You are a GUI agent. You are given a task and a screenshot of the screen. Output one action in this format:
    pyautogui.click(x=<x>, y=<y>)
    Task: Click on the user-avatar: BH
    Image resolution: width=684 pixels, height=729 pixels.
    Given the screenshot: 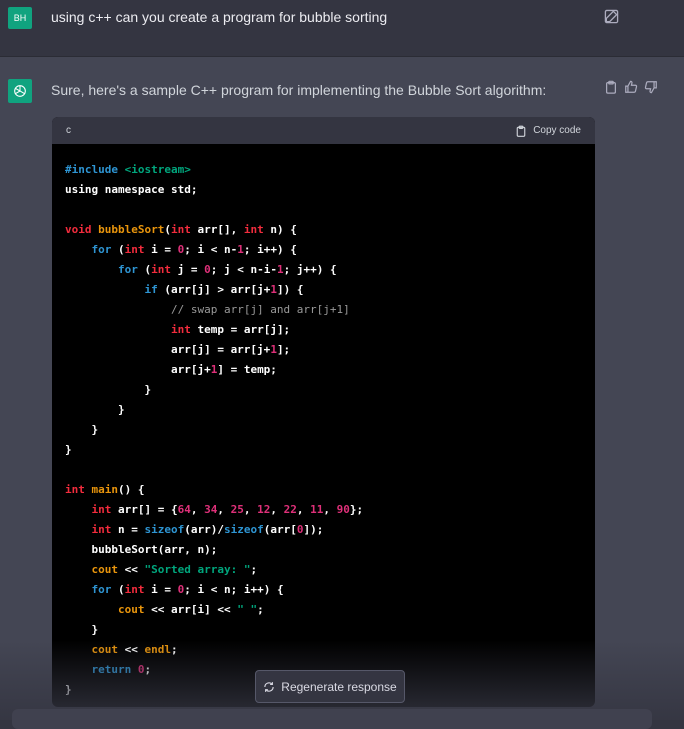 What is the action you would take?
    pyautogui.click(x=20, y=18)
    